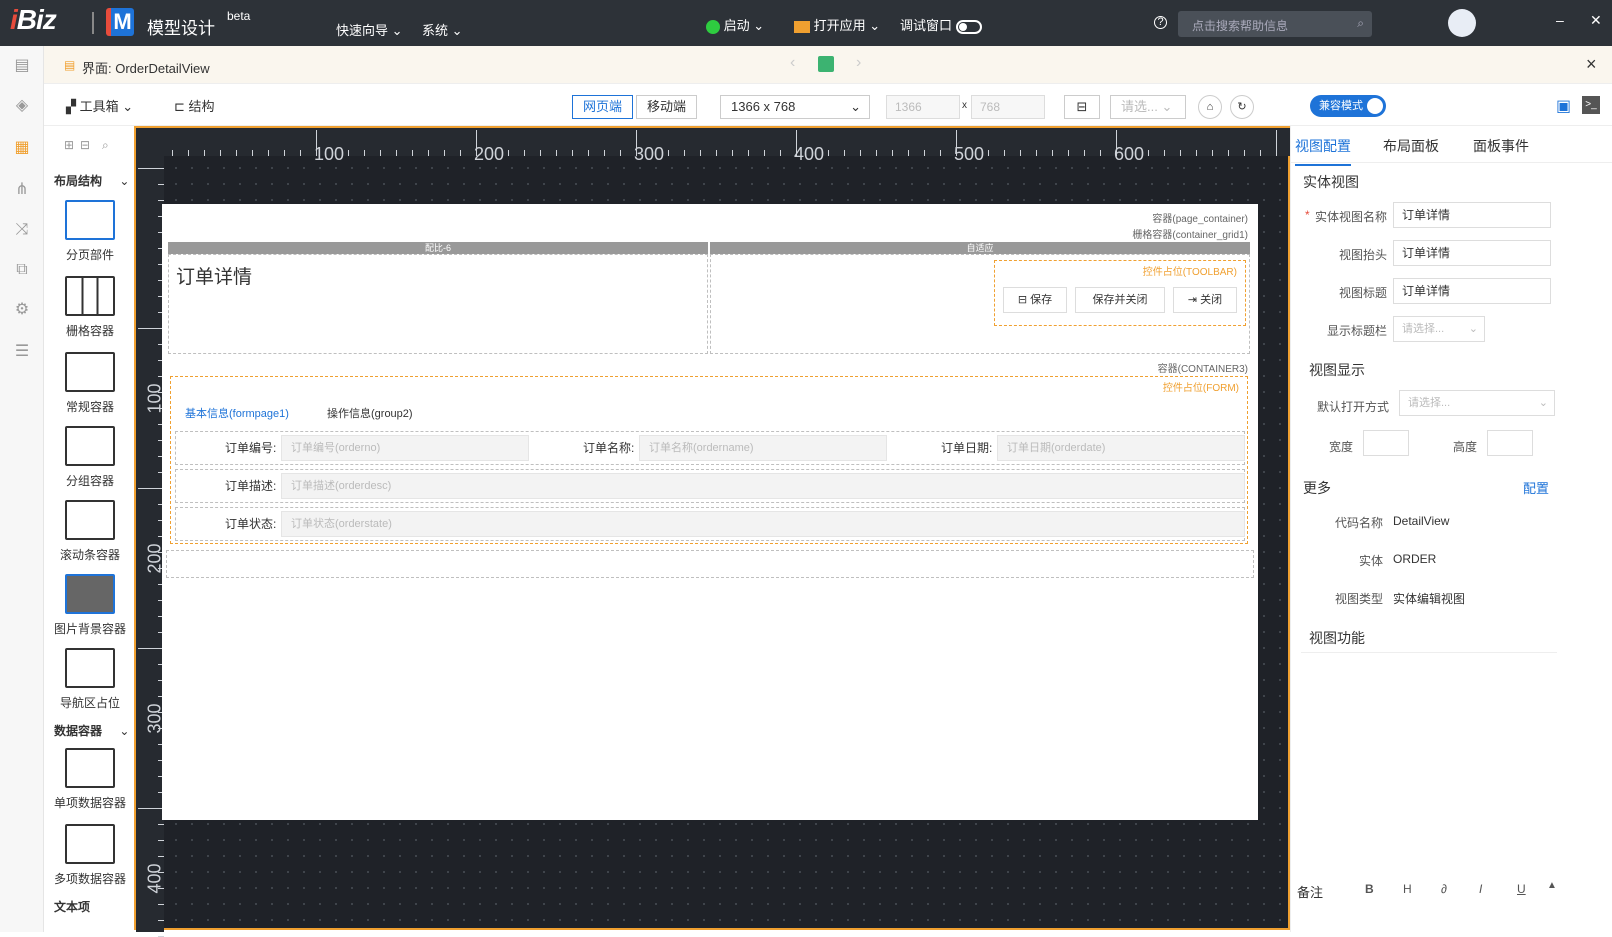 The height and width of the screenshot is (937, 1612). What do you see at coordinates (1242, 107) in the screenshot?
I see `refresh-icon: ↻` at bounding box center [1242, 107].